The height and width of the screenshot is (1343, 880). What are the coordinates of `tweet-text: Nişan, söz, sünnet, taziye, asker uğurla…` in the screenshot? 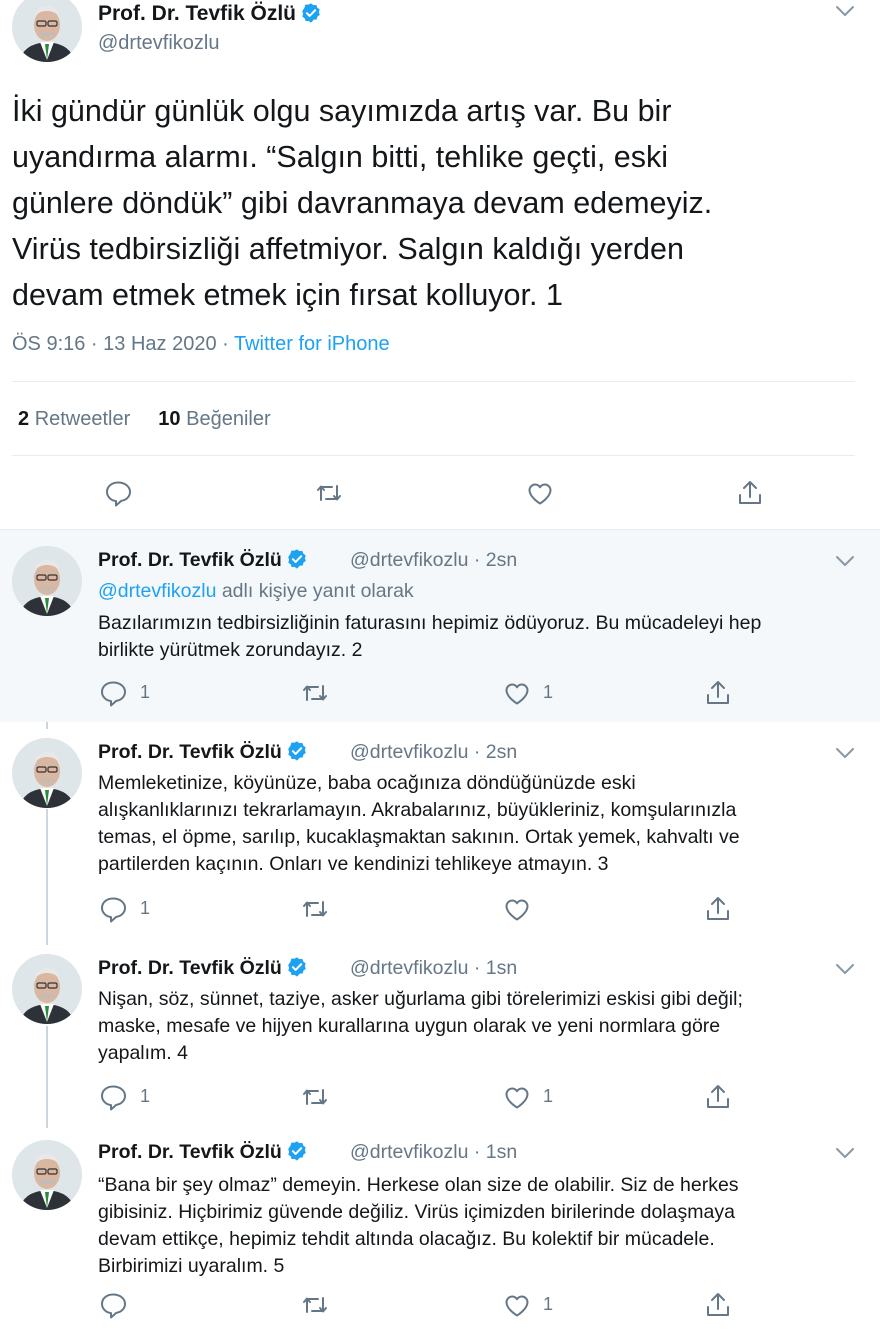 It's located at (420, 1026).